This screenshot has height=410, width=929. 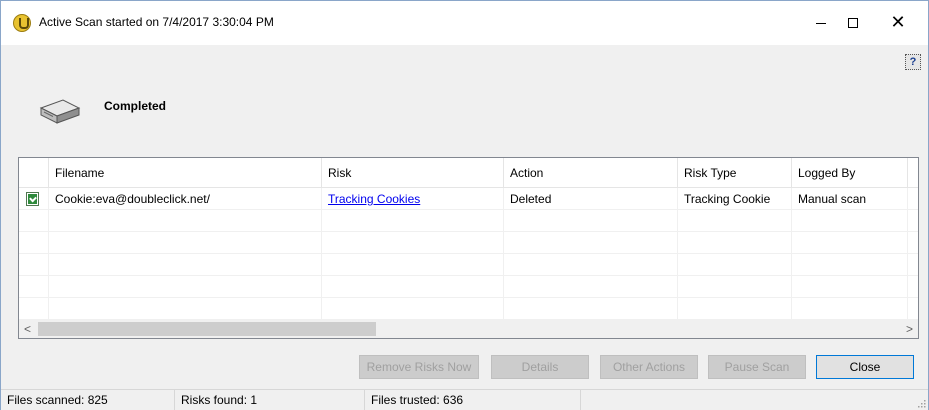 What do you see at coordinates (591, 173) in the screenshot?
I see `column-header-action: Action` at bounding box center [591, 173].